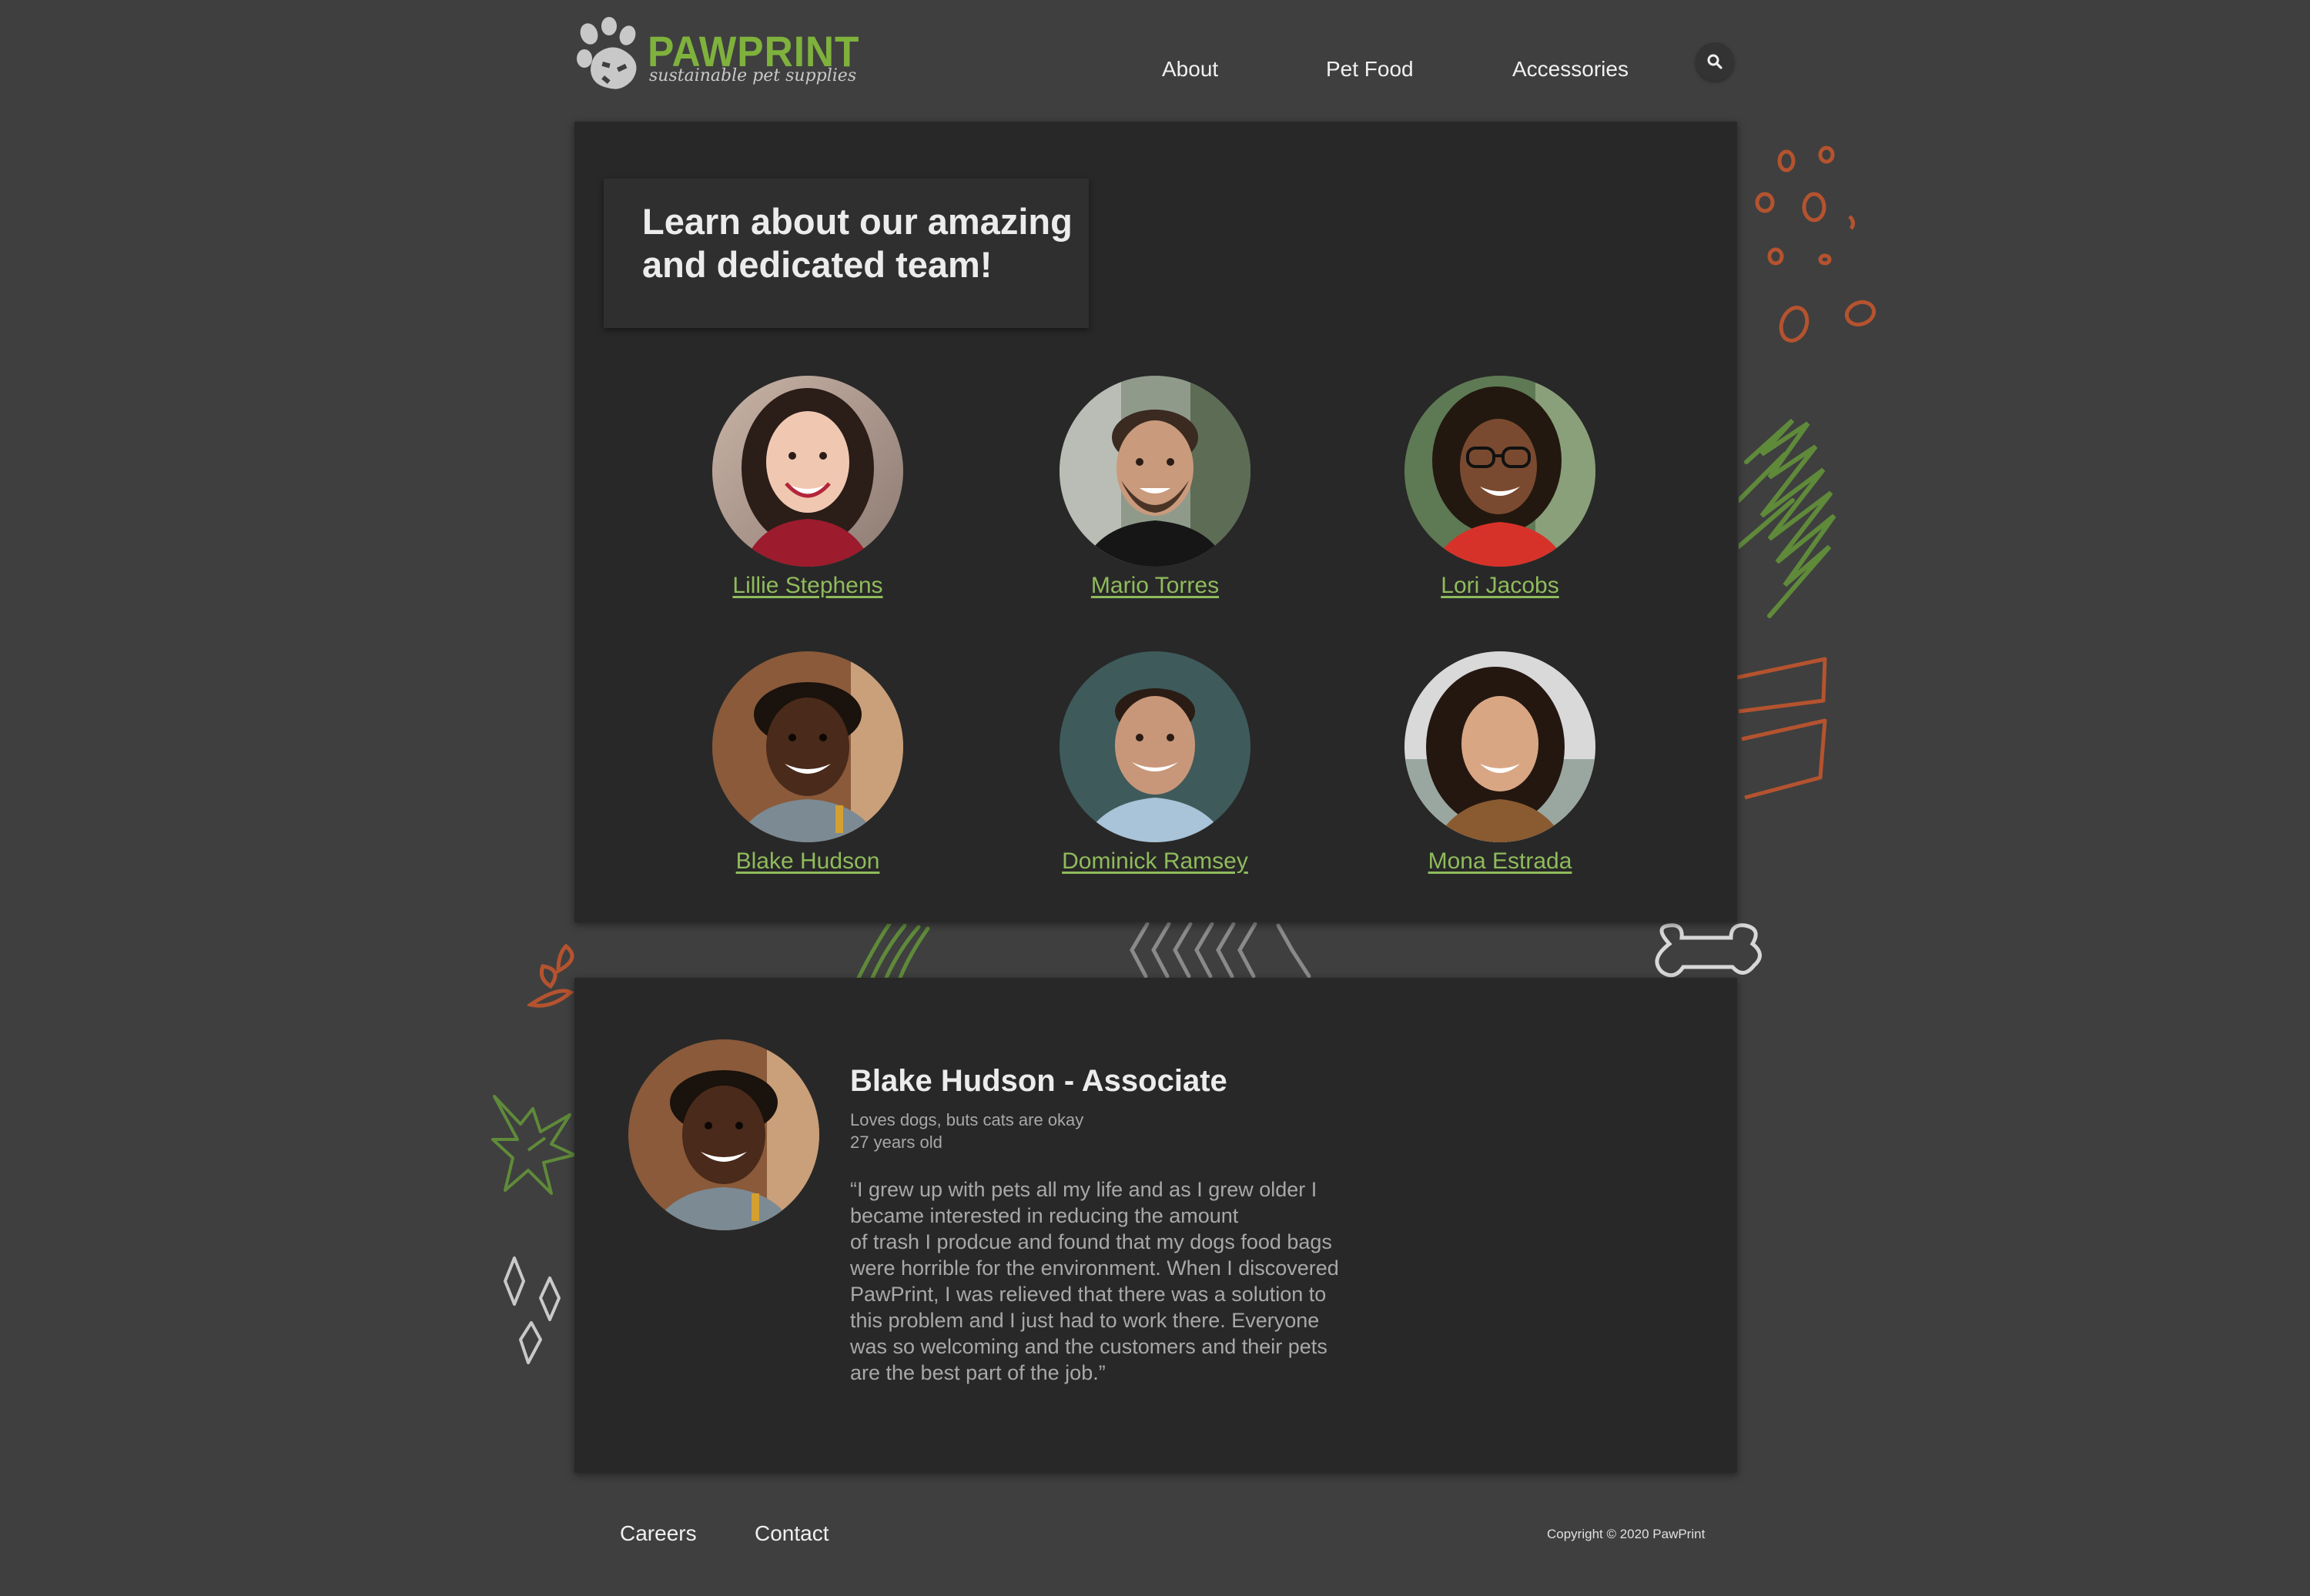 This screenshot has width=2310, height=1596. What do you see at coordinates (1370, 69) in the screenshot?
I see `nav-pet-food: Pet Food` at bounding box center [1370, 69].